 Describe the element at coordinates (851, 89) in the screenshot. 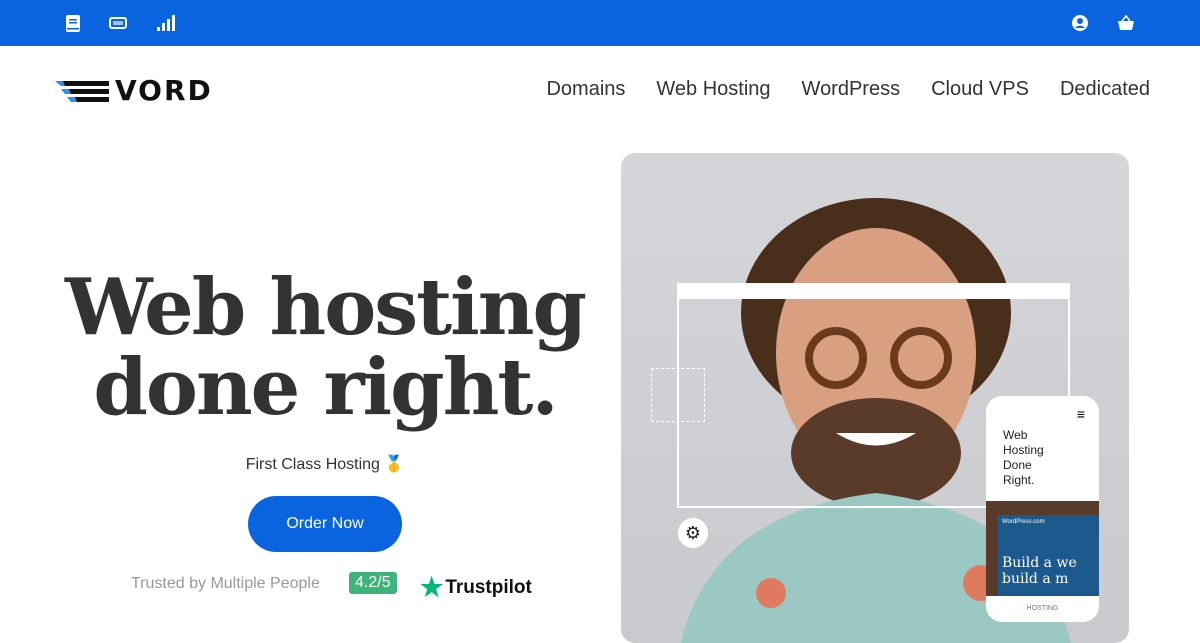

I see `nav-wordpress: WordPress` at that location.